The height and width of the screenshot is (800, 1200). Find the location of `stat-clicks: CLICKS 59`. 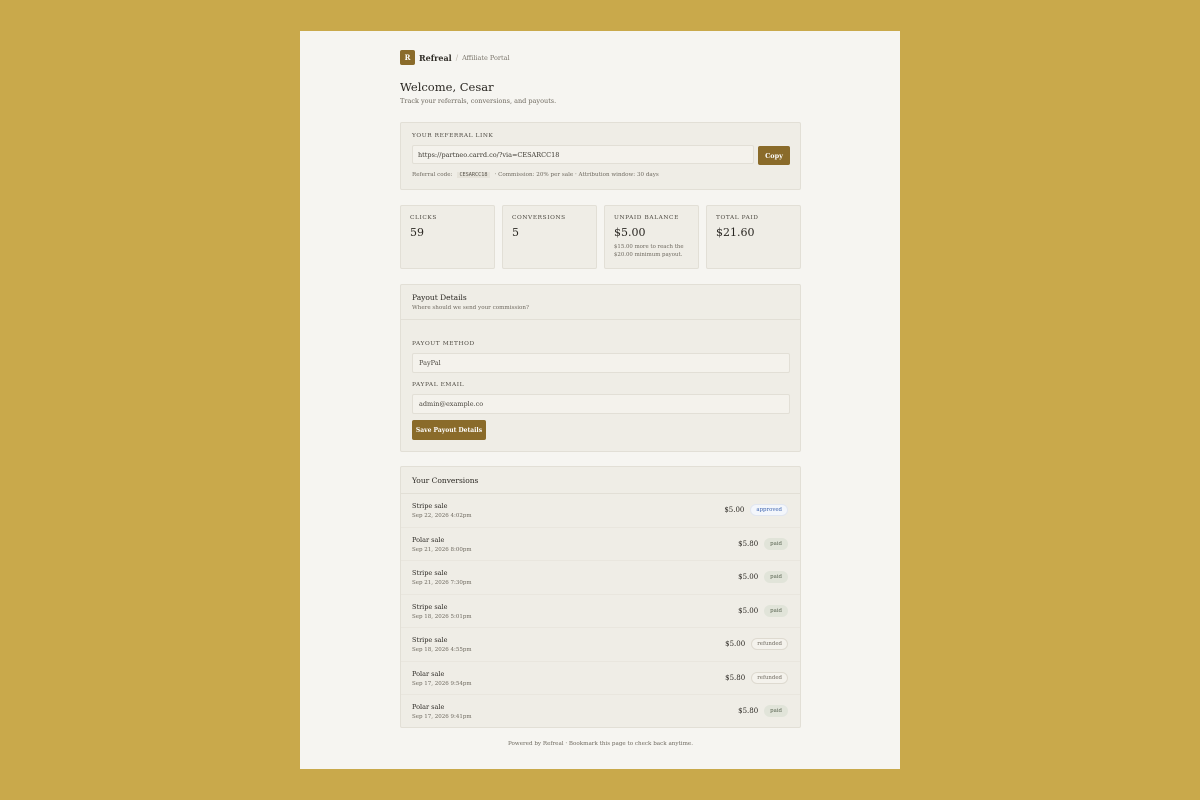

stat-clicks: CLICKS 59 is located at coordinates (447, 237).